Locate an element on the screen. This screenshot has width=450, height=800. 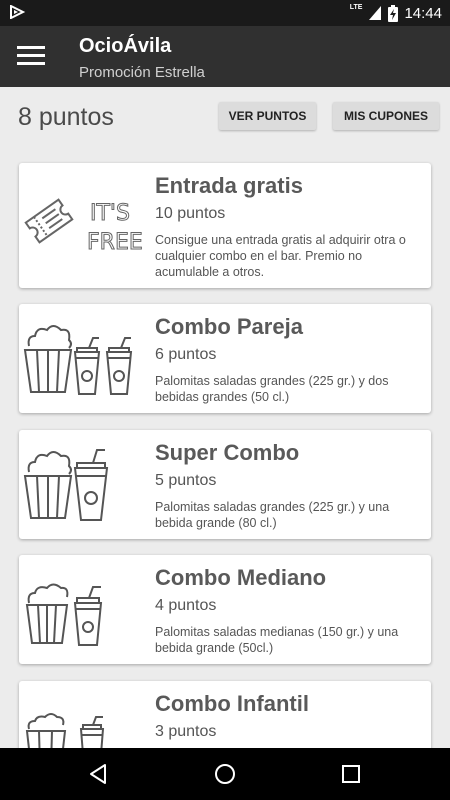
popcorn-two-drinks-icon is located at coordinates (78, 360).